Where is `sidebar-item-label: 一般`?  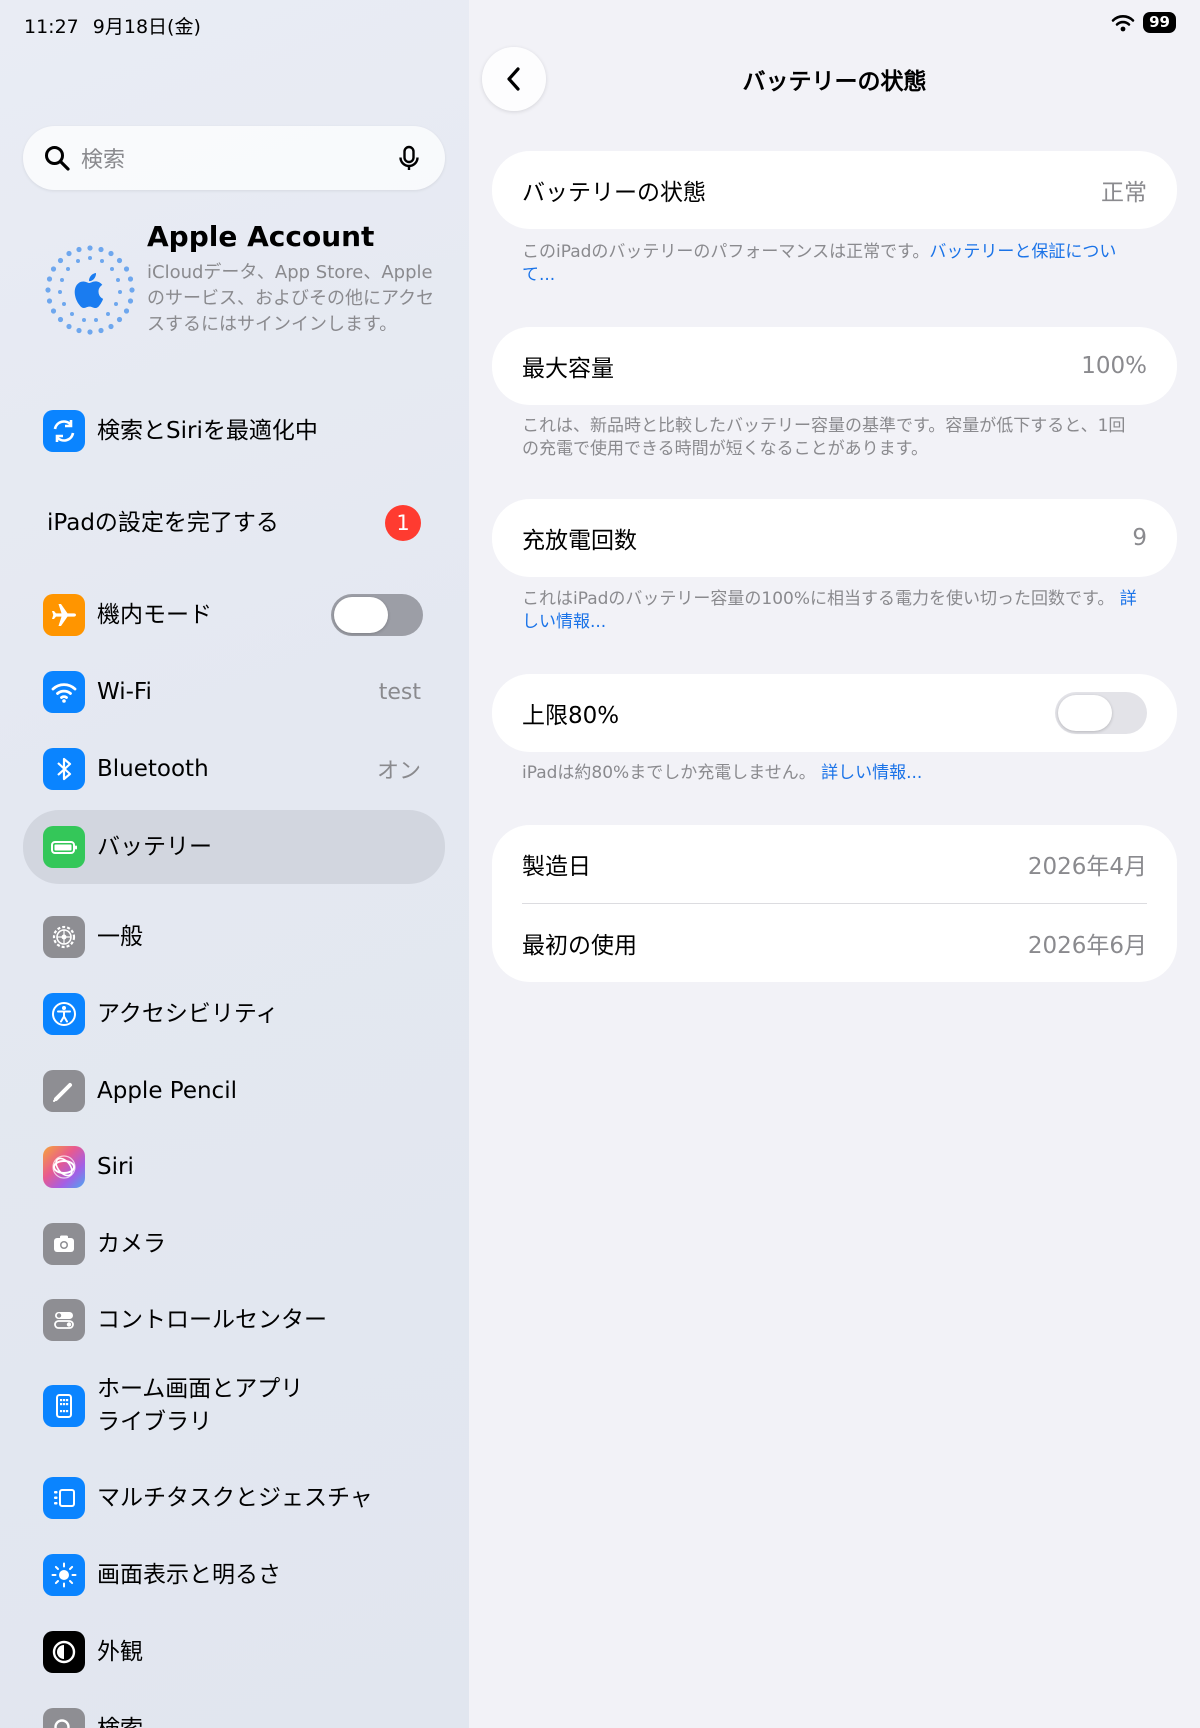 sidebar-item-label: 一般 is located at coordinates (120, 937).